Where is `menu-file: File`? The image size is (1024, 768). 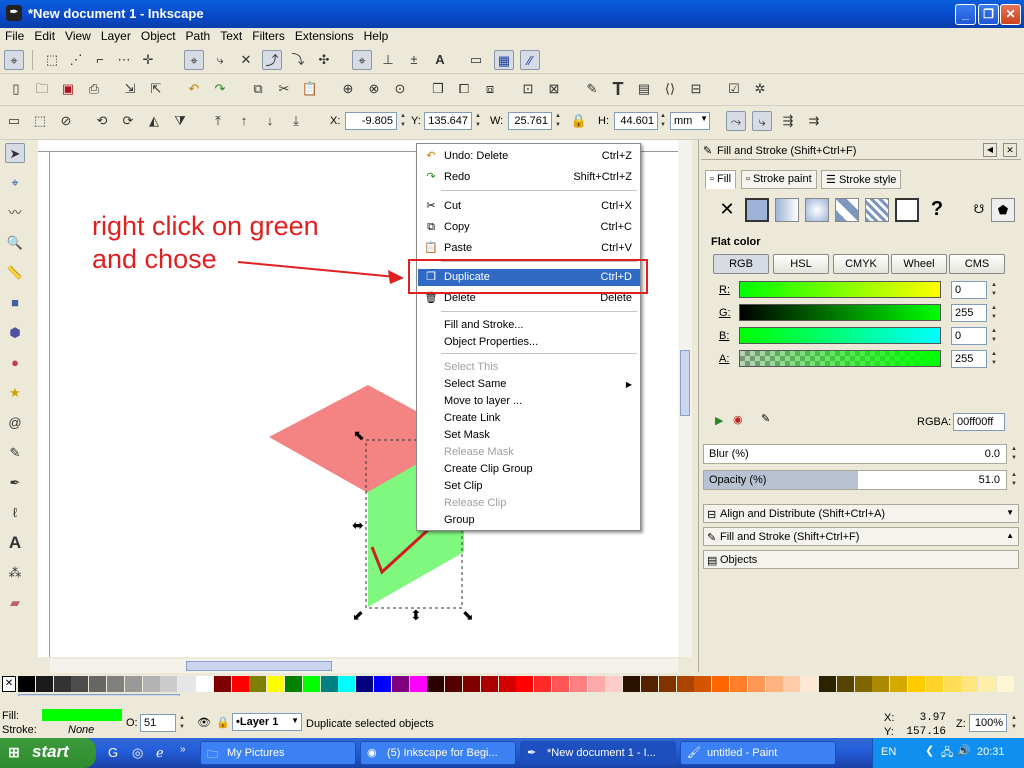
menu-file: File is located at coordinates (14, 35).